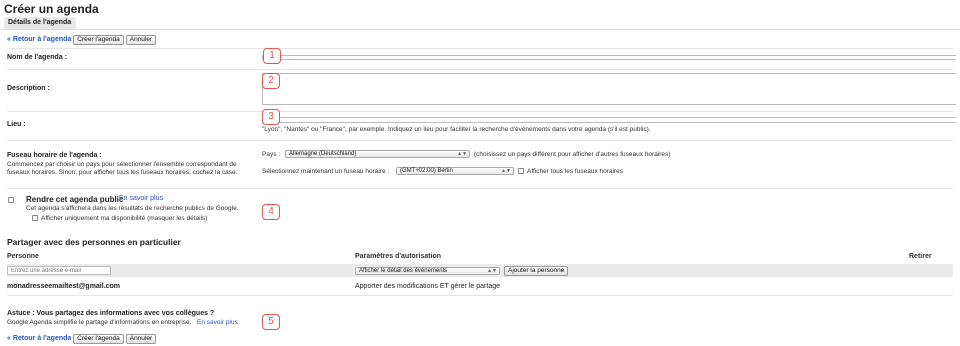 The image size is (960, 346). What do you see at coordinates (35, 218) in the screenshot?
I see `availability-only-checkbox` at bounding box center [35, 218].